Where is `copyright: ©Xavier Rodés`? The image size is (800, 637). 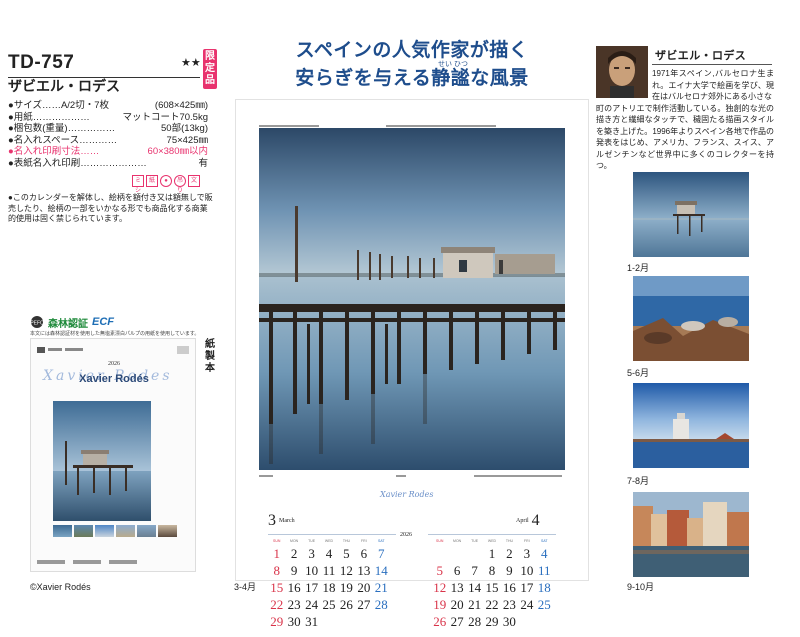
copyright: ©Xavier Rodés is located at coordinates (60, 587).